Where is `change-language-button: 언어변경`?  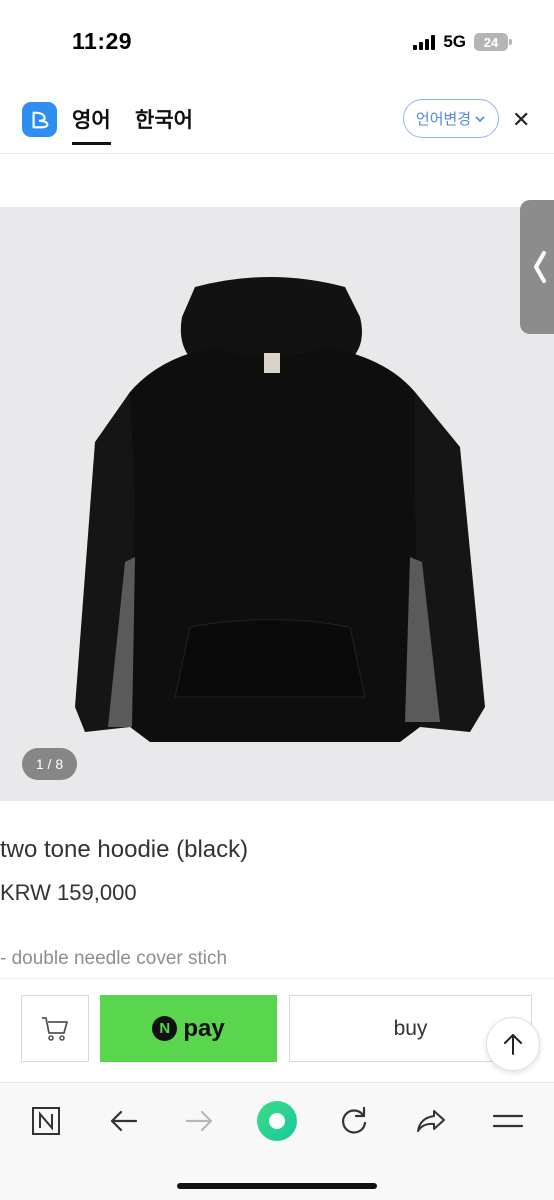
change-language-button: 언어변경 is located at coordinates (451, 118).